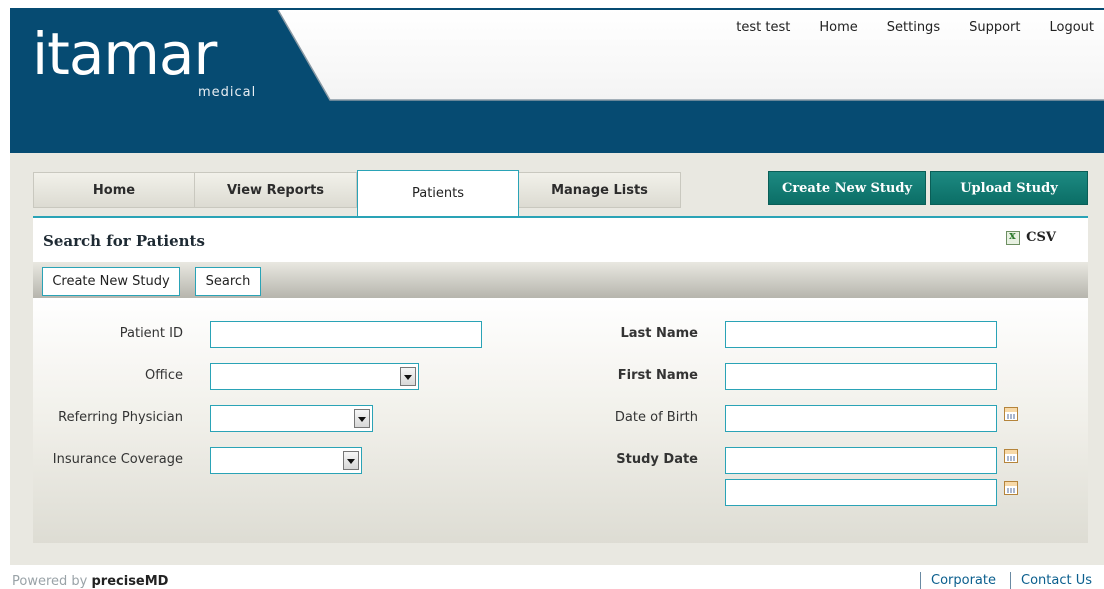  I want to click on footer-link-corporate: Corporate, so click(958, 580).